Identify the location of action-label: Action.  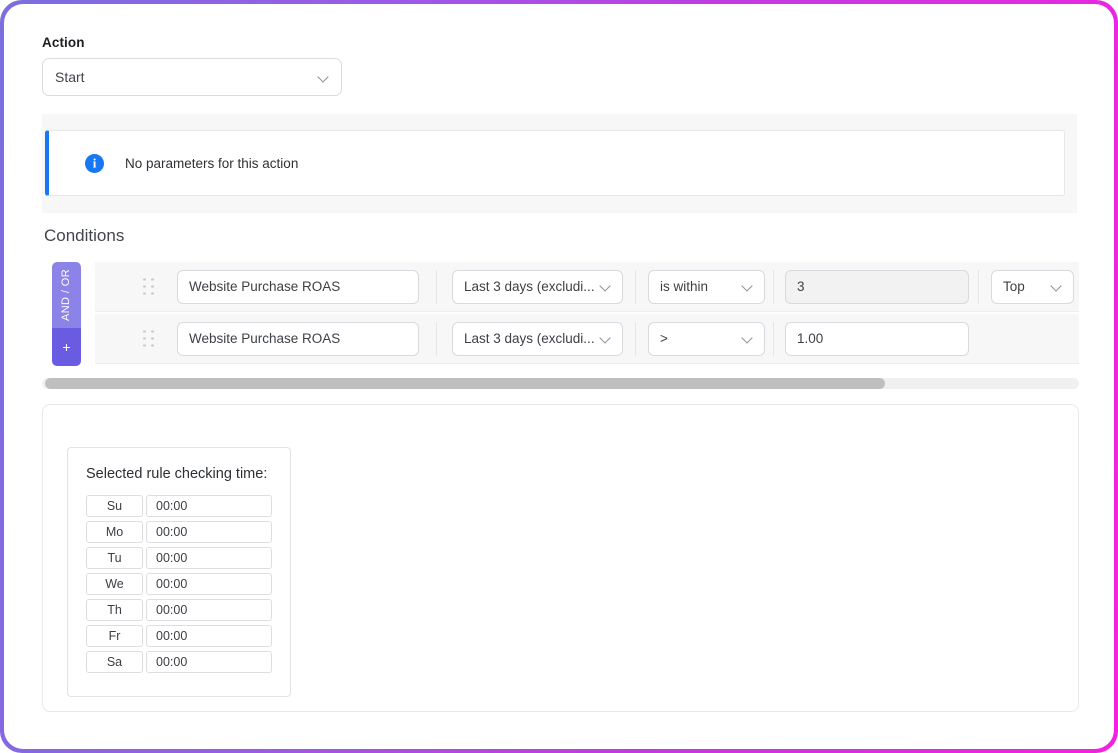
(63, 42).